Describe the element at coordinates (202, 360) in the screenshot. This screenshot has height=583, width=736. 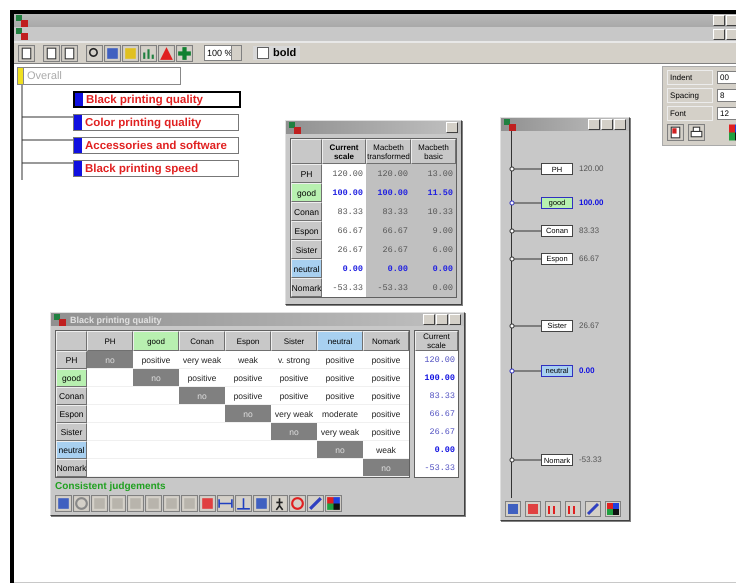
I see `judgement-cell: very weak` at that location.